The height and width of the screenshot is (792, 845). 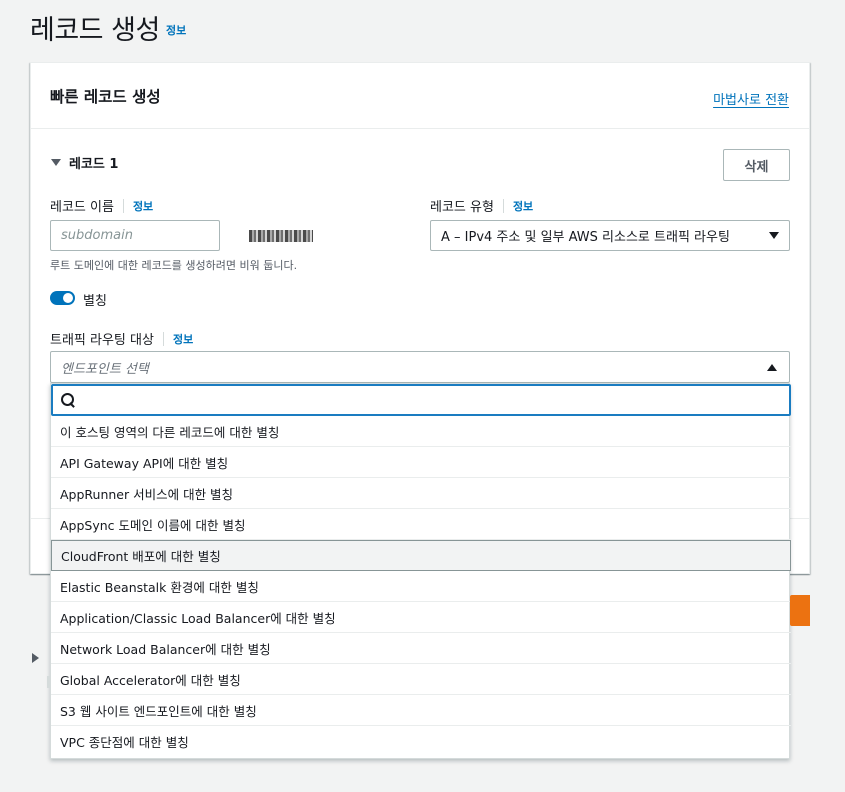 What do you see at coordinates (95, 301) in the screenshot?
I see `alias-toggle-label: 별칭` at bounding box center [95, 301].